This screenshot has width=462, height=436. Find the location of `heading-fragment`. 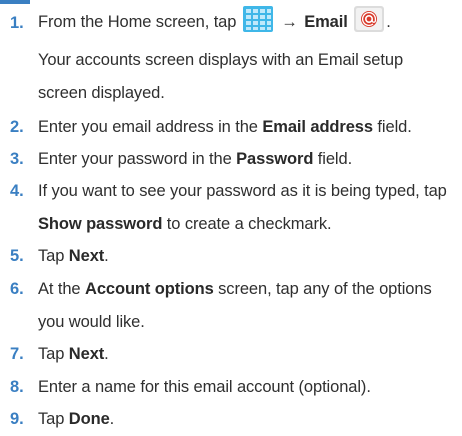

heading-fragment is located at coordinates (15, 2).